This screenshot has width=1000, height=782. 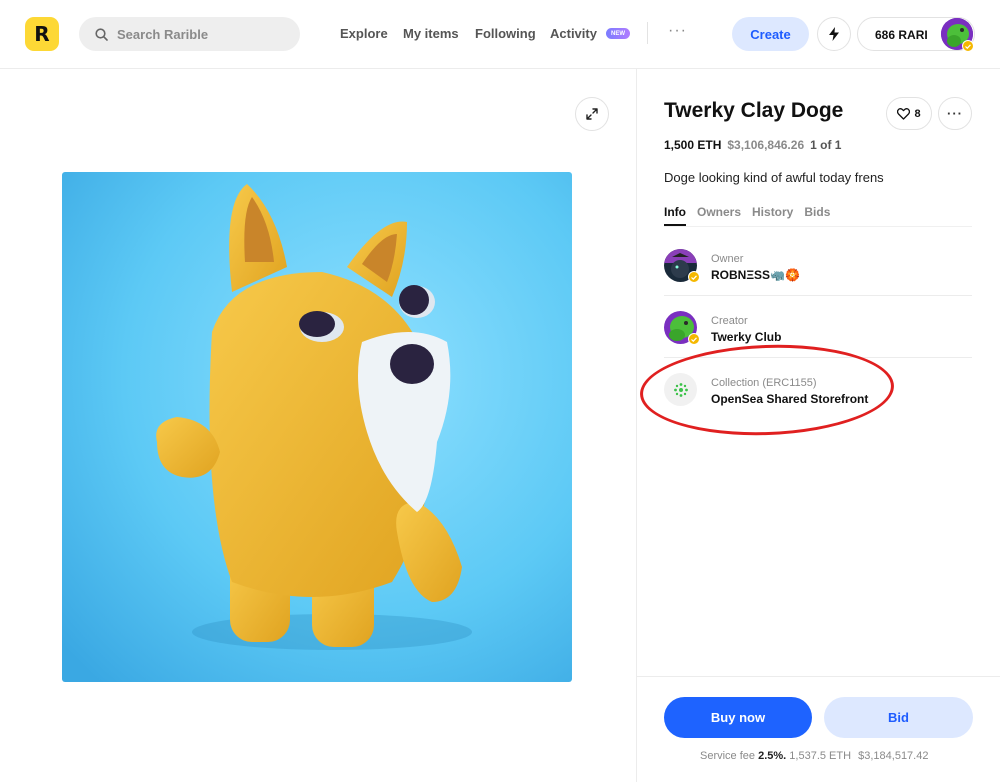 I want to click on new-badge: NEW, so click(x=618, y=33).